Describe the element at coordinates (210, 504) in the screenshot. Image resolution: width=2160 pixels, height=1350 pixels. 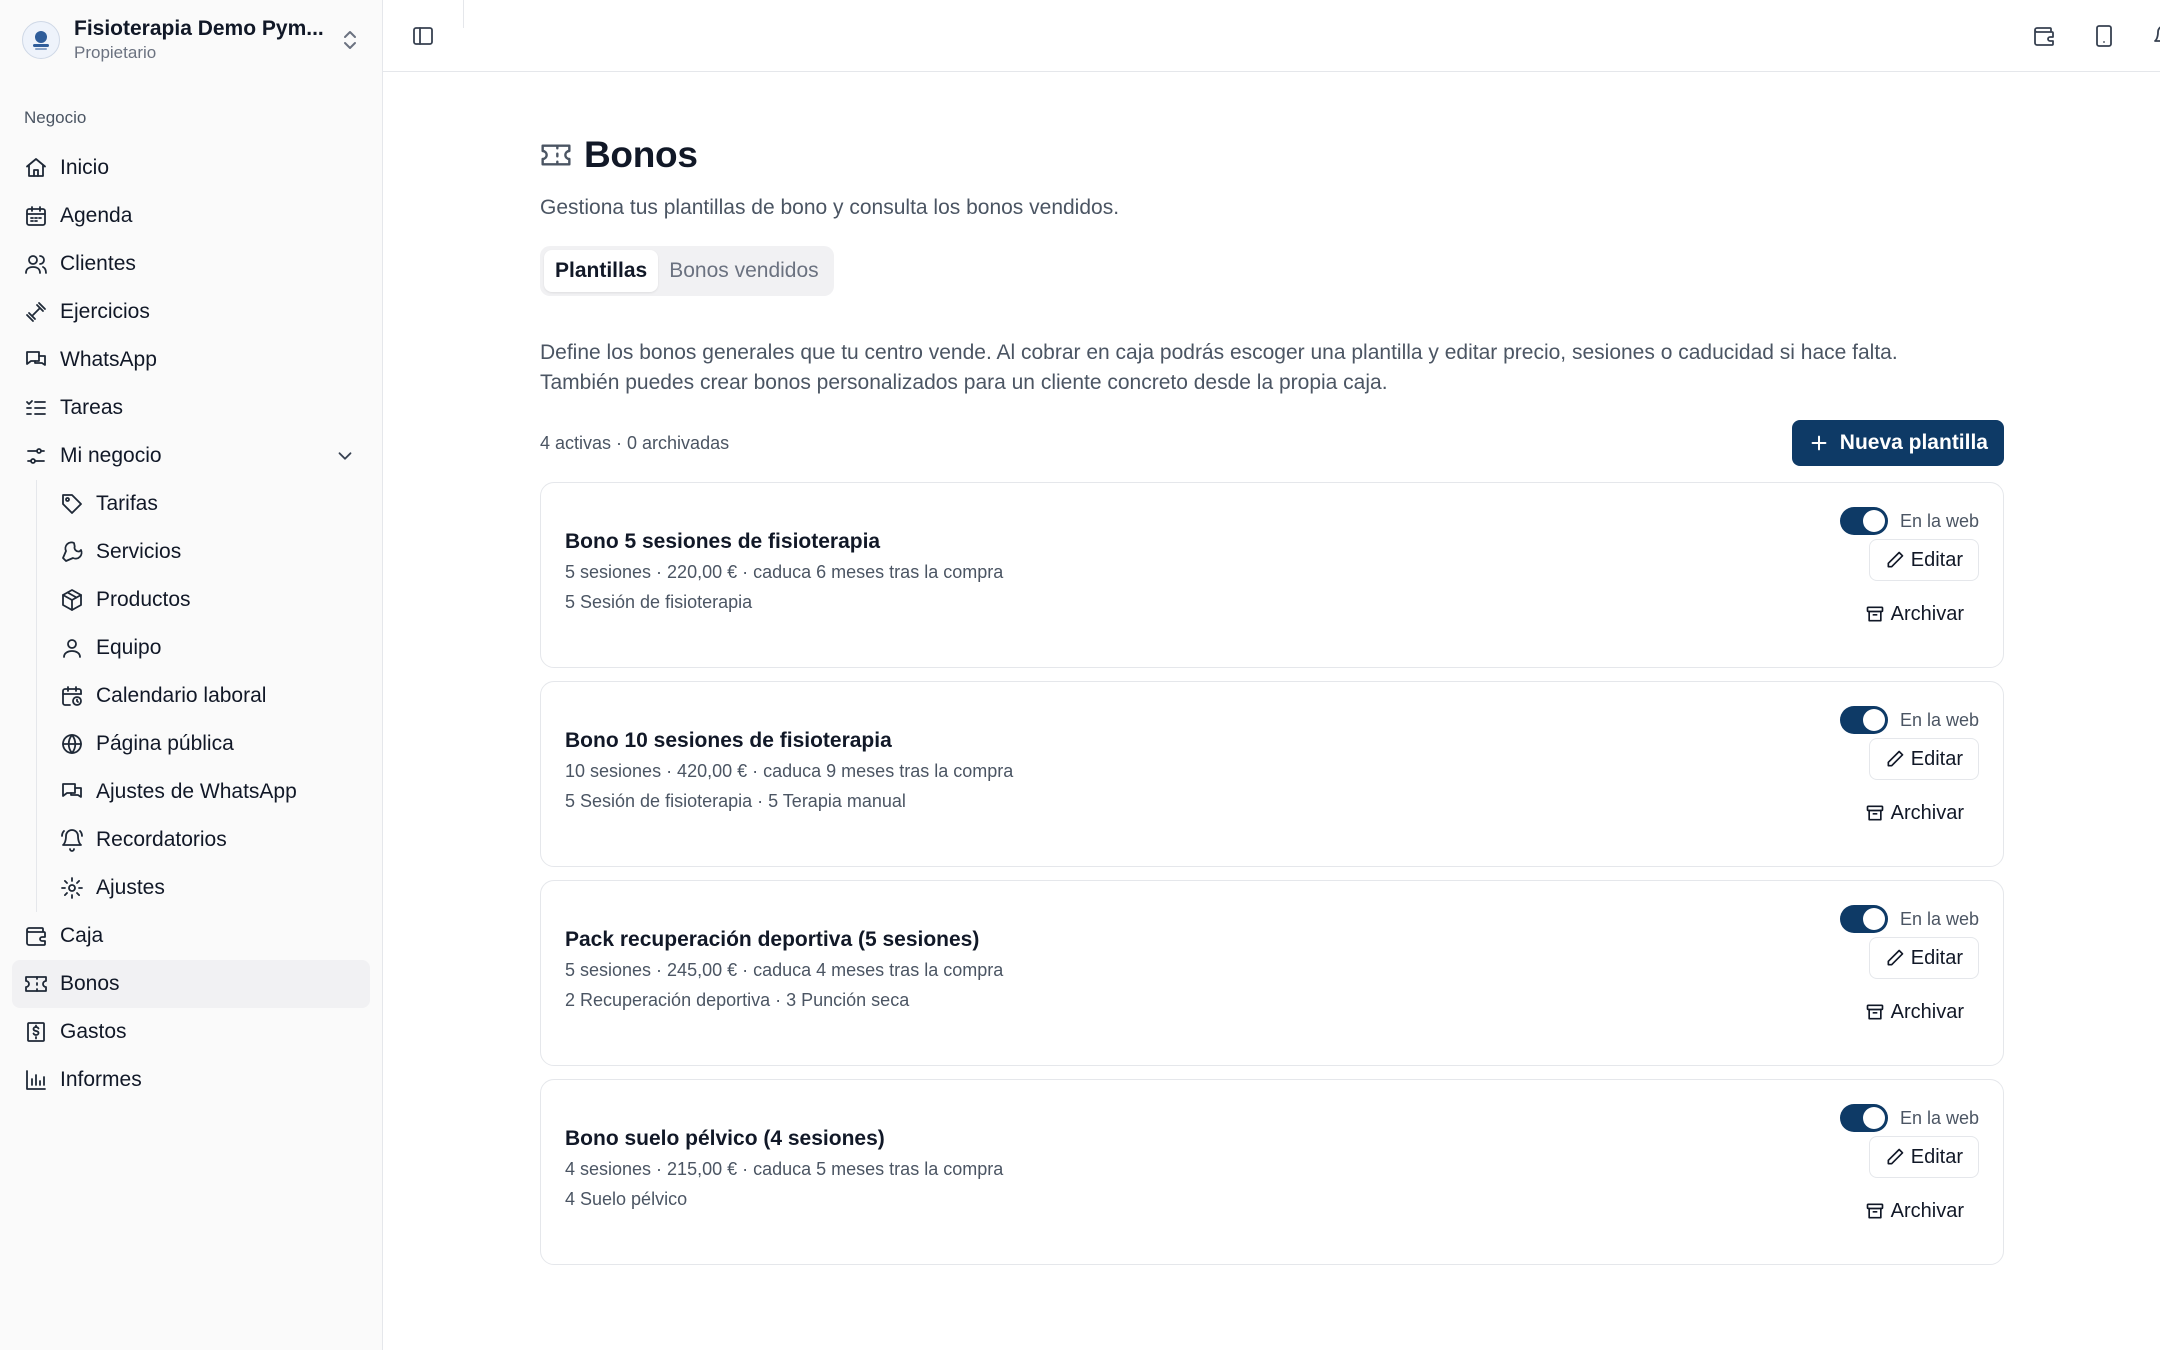
I see `sidebar-item-tarifas: Tarifas` at that location.